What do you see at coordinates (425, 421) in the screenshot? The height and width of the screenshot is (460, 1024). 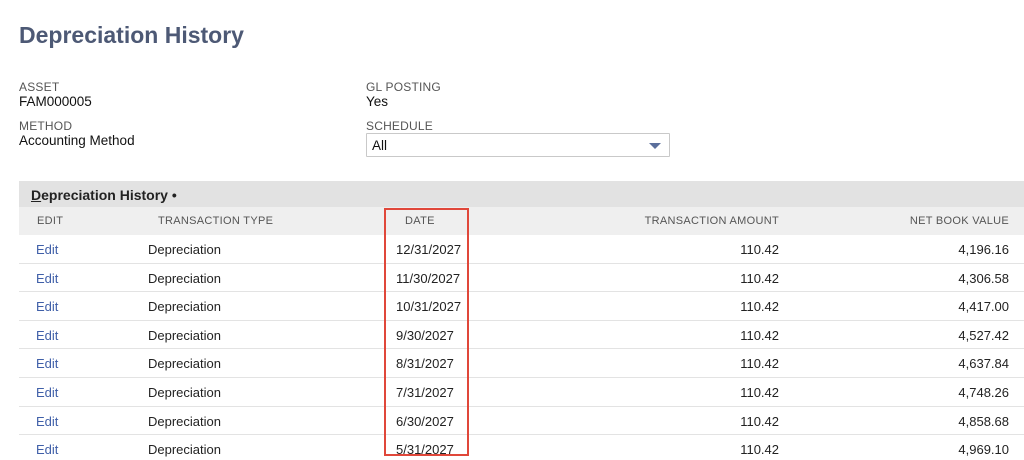 I see `date-cell: 6/30/2027` at bounding box center [425, 421].